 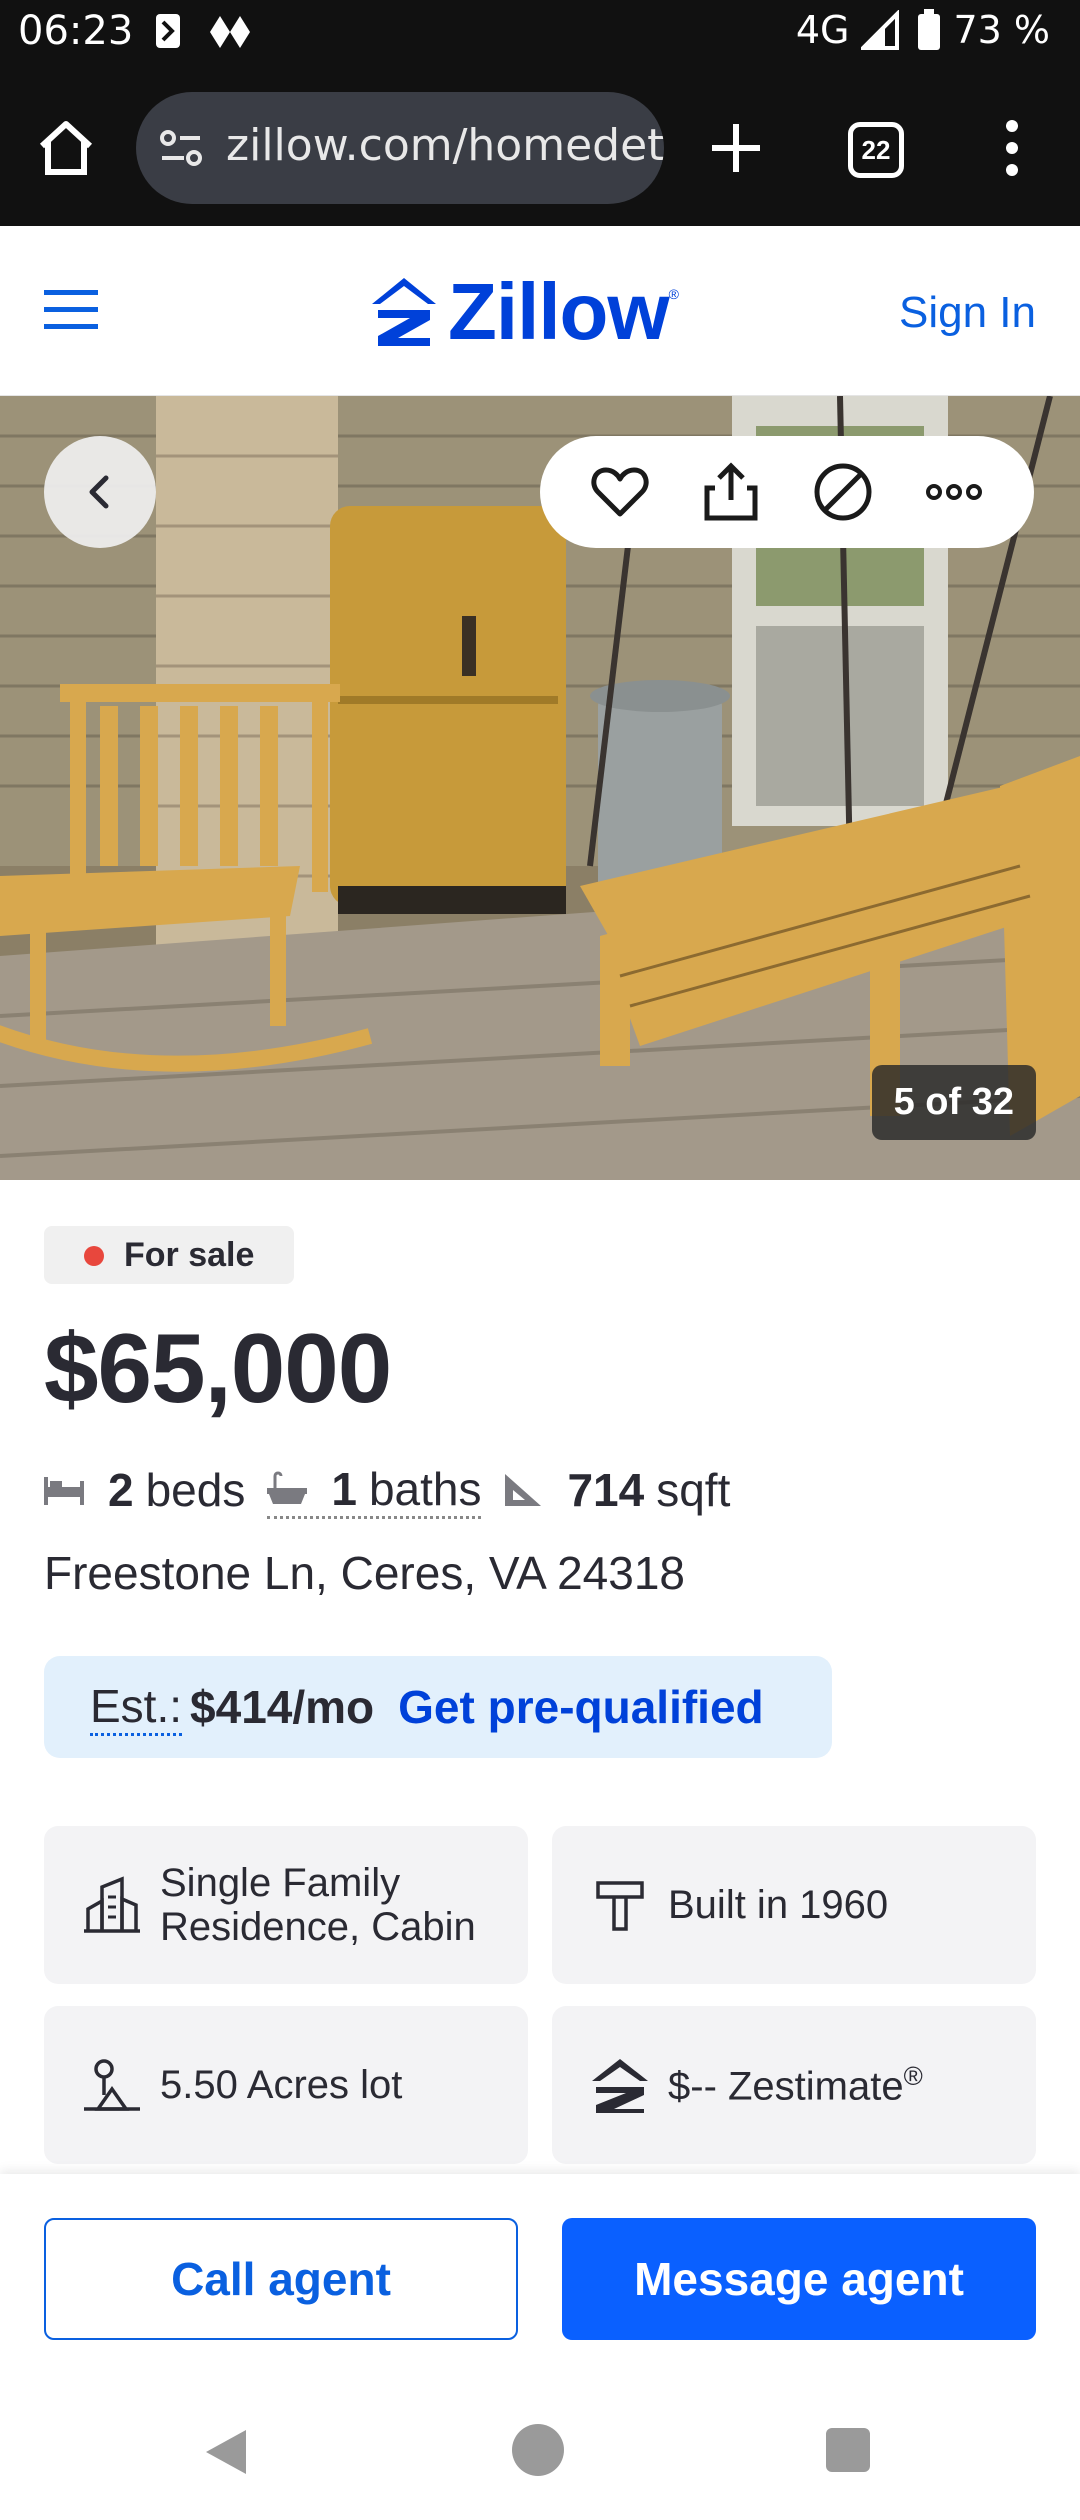 I want to click on baths-count: 1, so click(x=344, y=1488).